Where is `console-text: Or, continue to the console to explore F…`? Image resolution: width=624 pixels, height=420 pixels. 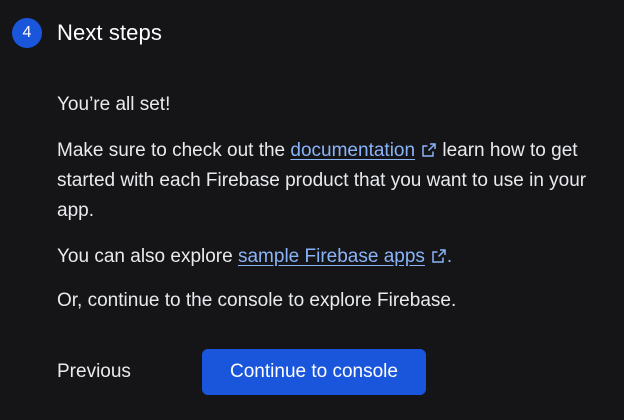 console-text: Or, continue to the console to explore F… is located at coordinates (257, 300).